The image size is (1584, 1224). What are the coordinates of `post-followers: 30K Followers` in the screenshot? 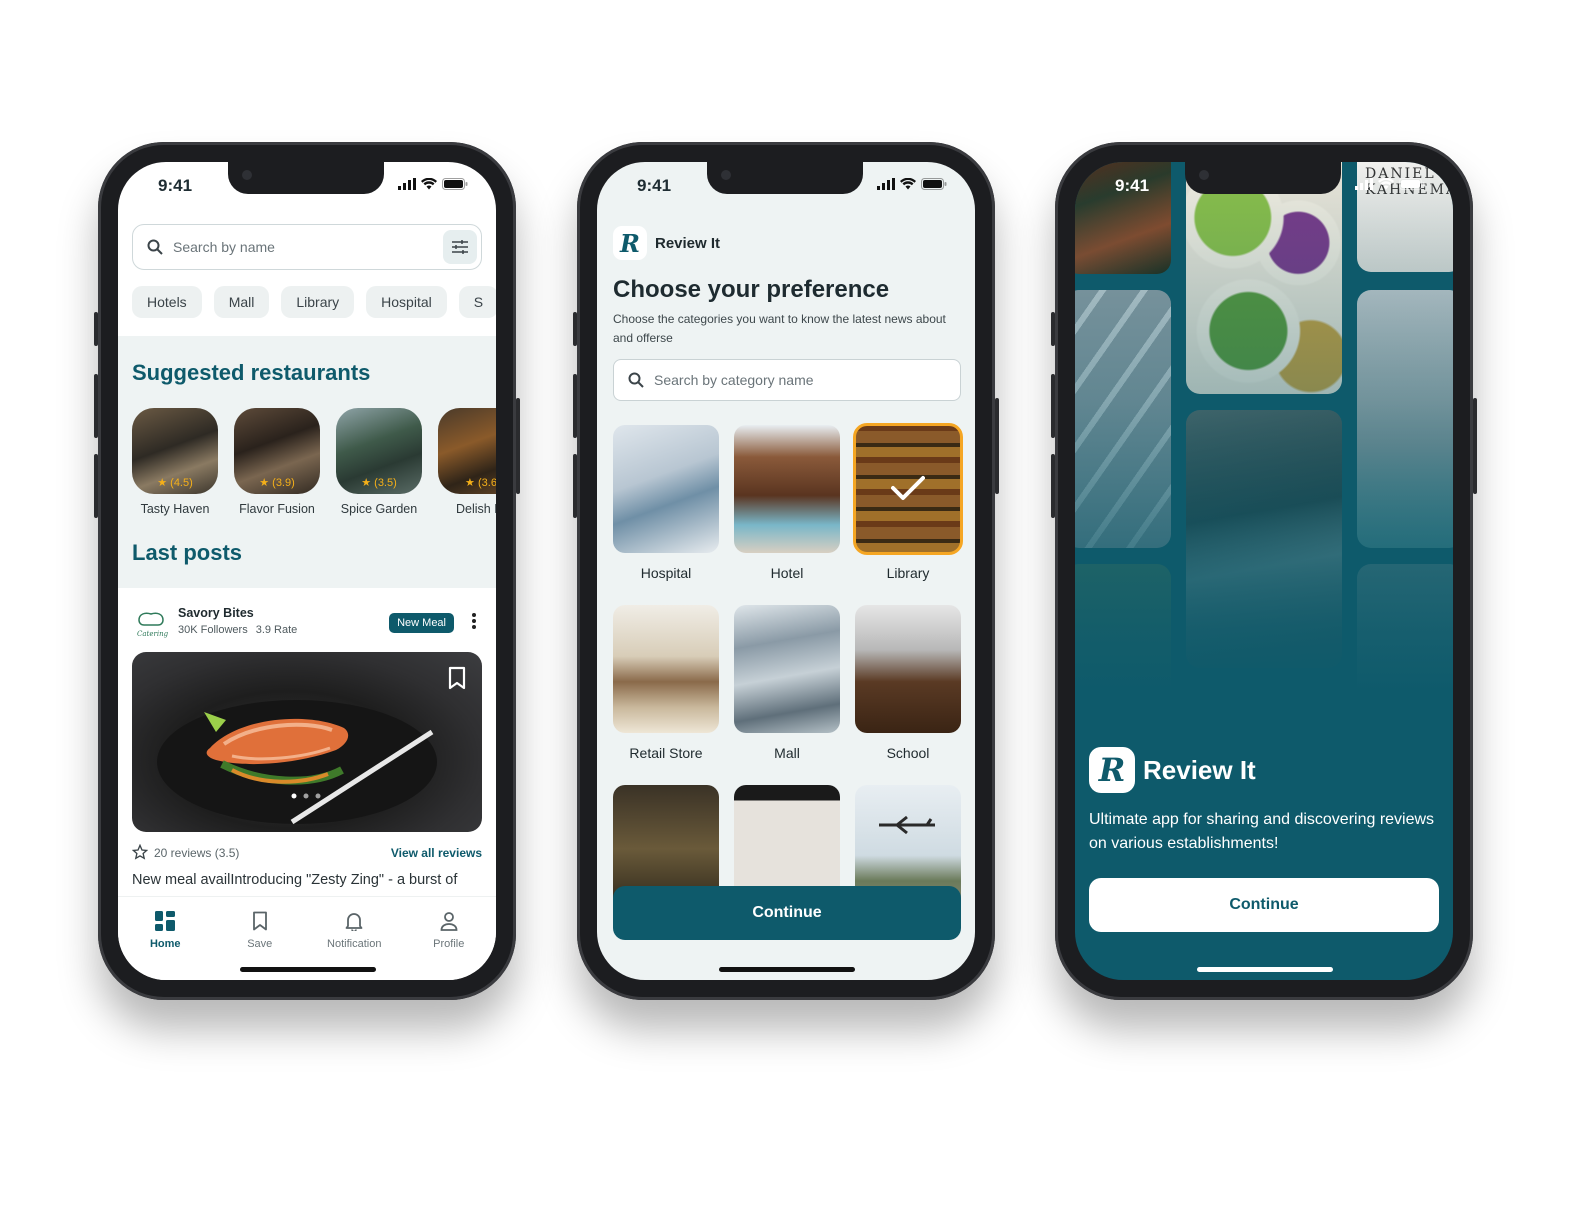 It's located at (213, 630).